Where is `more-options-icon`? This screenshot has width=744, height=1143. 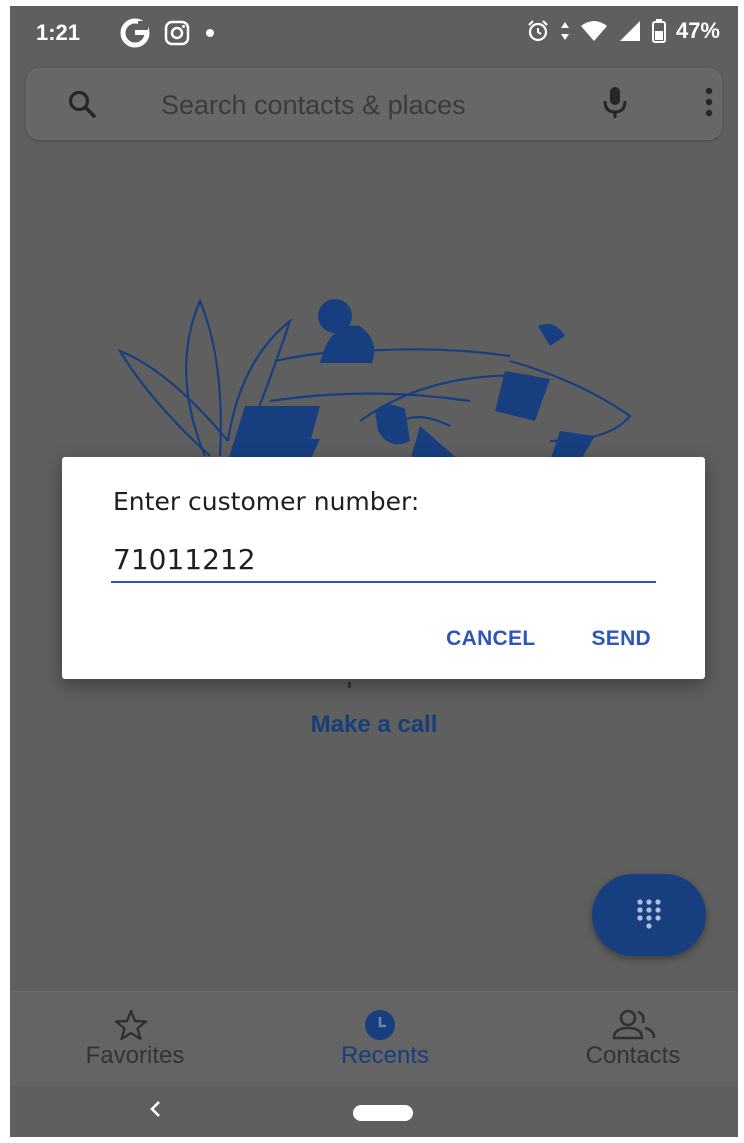 more-options-icon is located at coordinates (709, 102).